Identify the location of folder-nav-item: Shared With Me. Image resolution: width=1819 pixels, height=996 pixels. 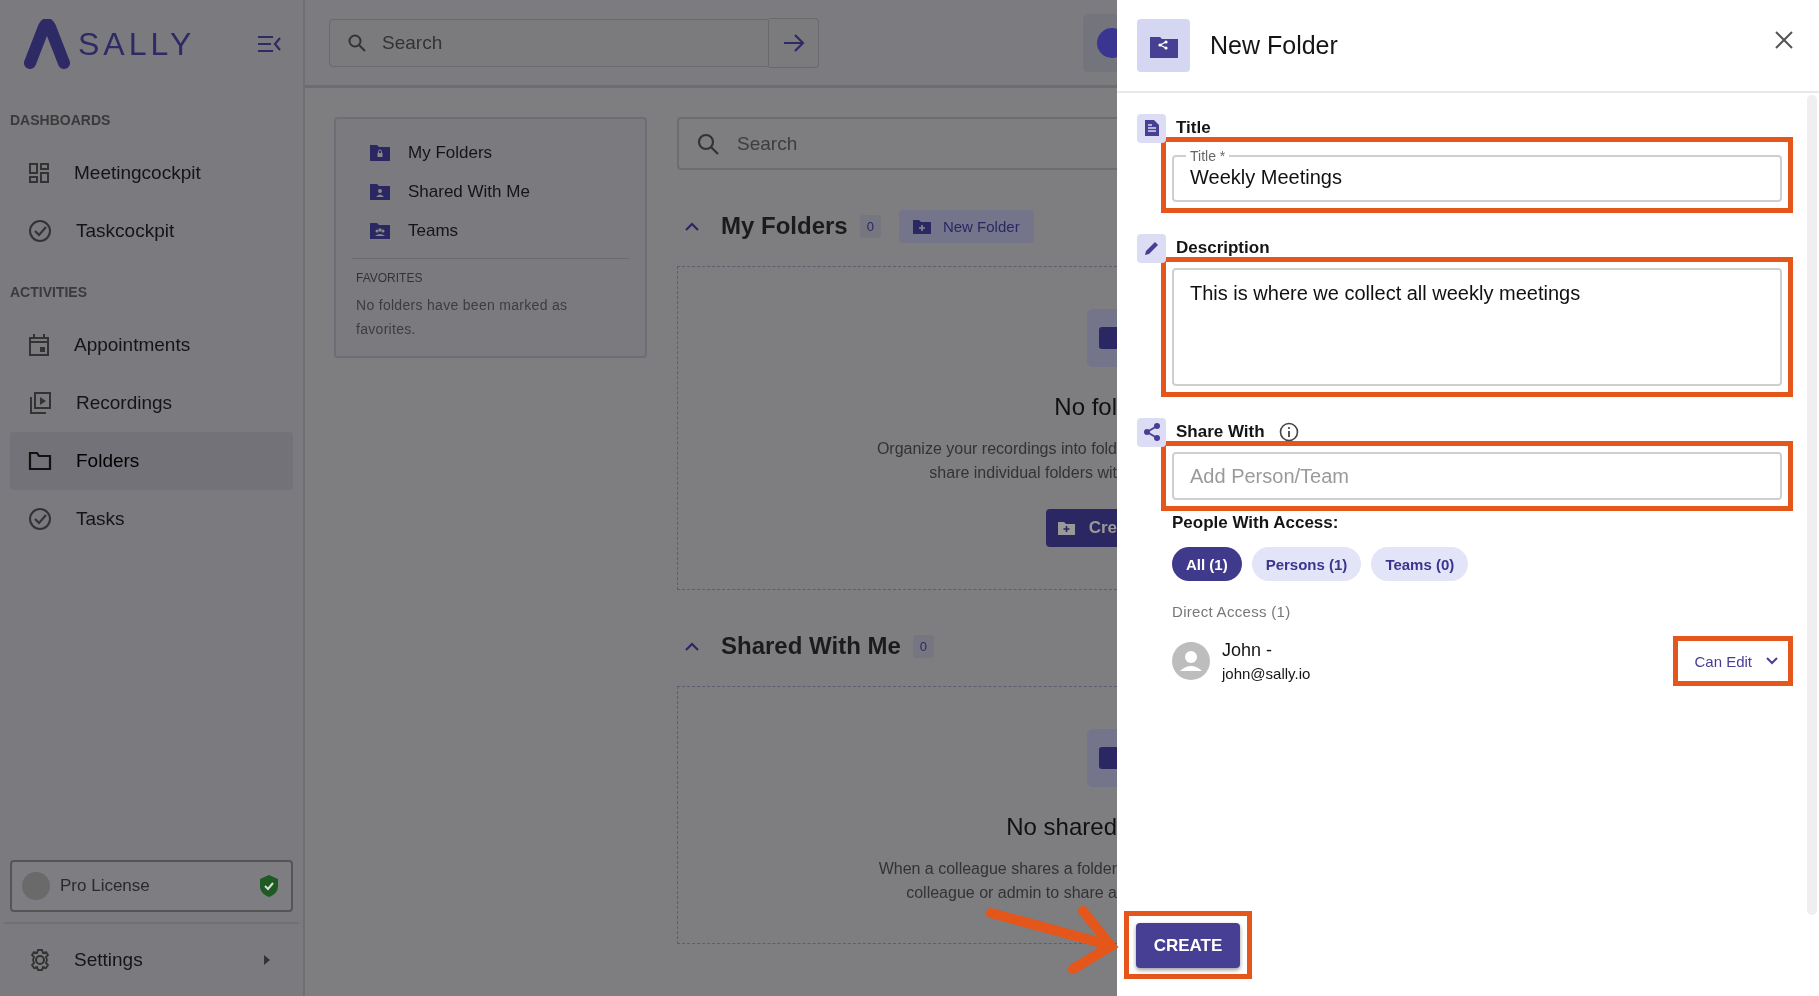
(490, 191).